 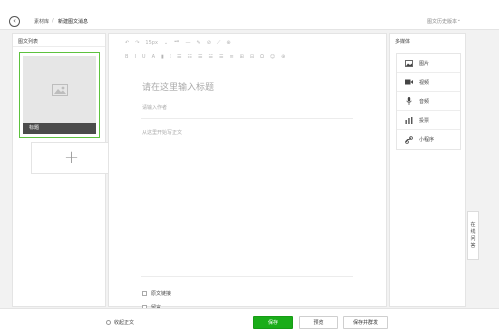 What do you see at coordinates (154, 107) in the screenshot?
I see `author-input: 请输入作者` at bounding box center [154, 107].